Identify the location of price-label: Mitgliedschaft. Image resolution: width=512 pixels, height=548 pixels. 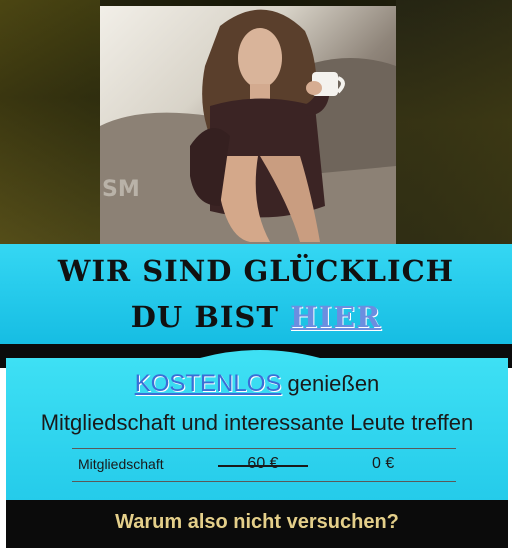
(121, 464).